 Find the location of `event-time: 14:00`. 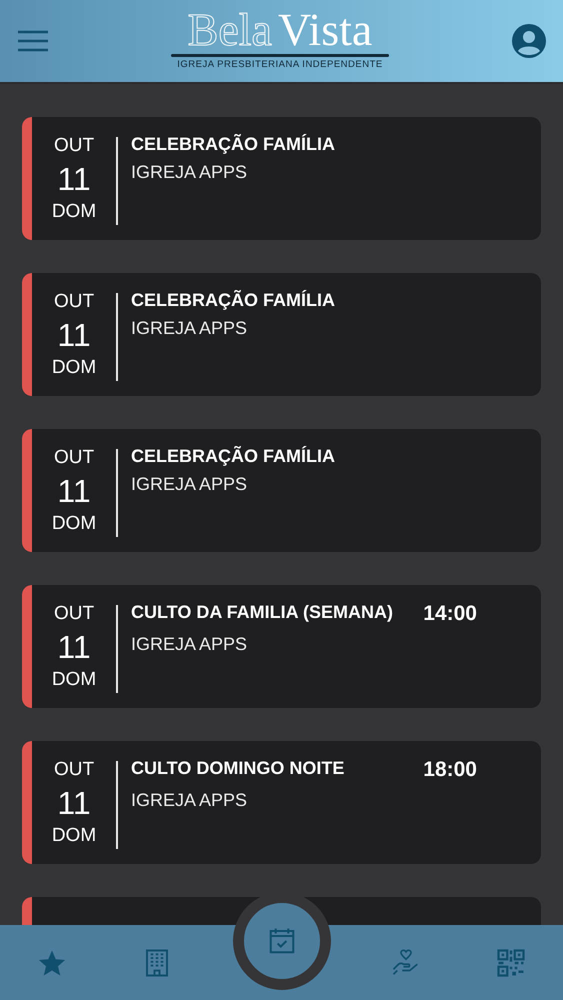

event-time: 14:00 is located at coordinates (450, 614).